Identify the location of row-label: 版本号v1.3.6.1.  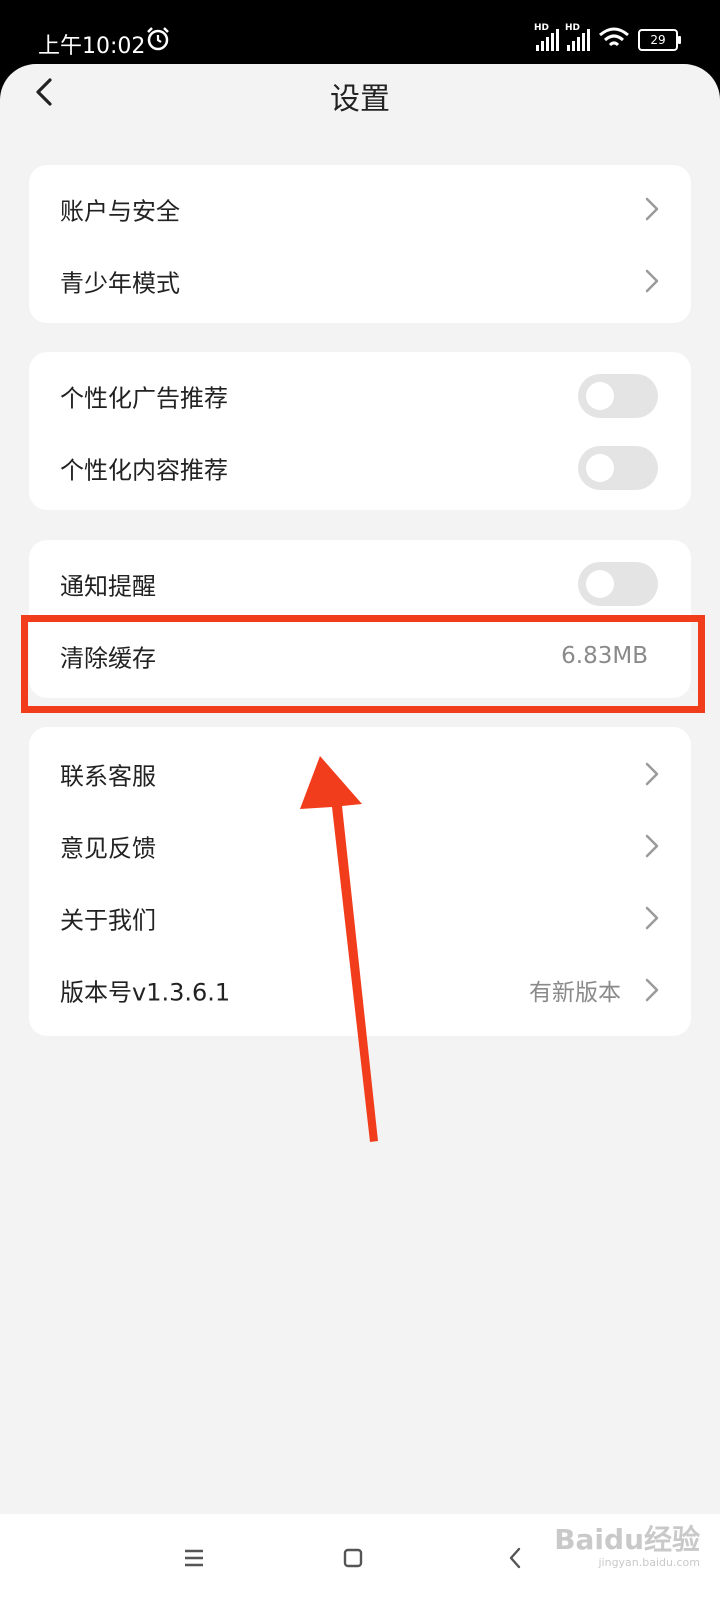
(145, 992).